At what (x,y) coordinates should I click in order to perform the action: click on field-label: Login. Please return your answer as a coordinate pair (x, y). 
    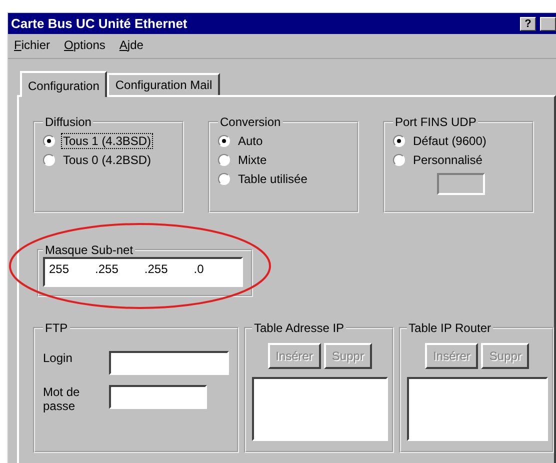
    Looking at the image, I should click on (58, 358).